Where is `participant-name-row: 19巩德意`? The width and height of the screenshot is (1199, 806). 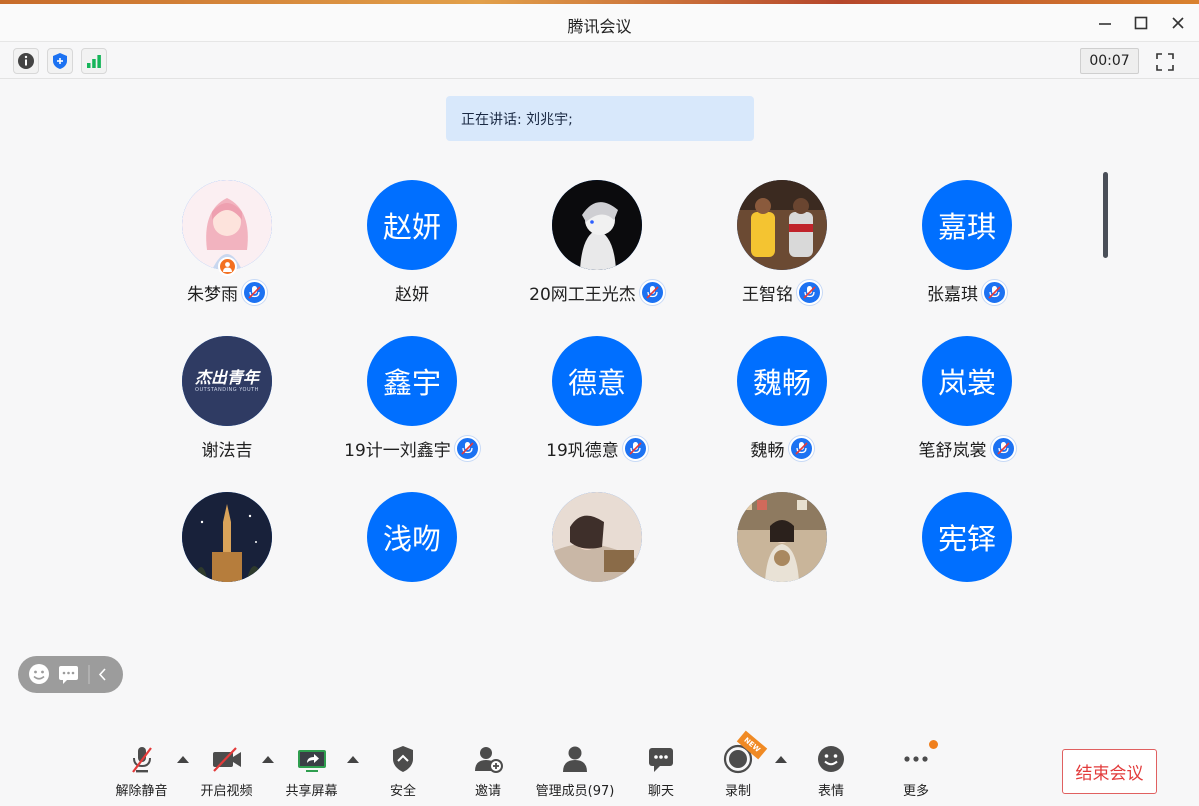 participant-name-row: 19巩德意 is located at coordinates (597, 448).